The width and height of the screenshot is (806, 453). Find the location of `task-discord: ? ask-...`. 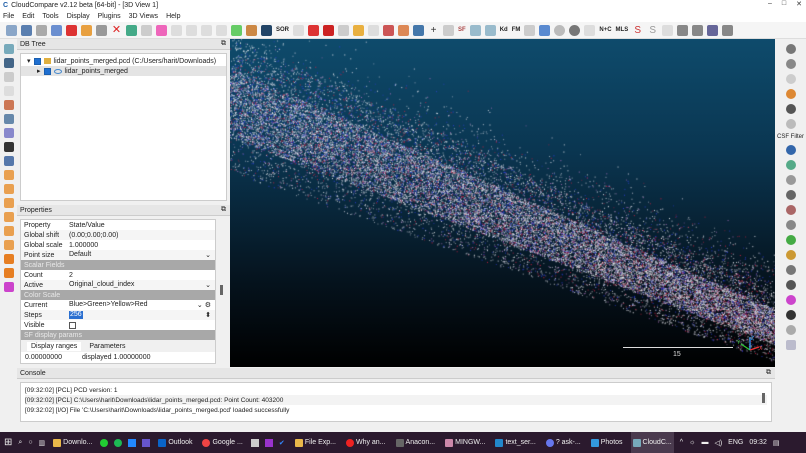

task-discord: ? ask-... is located at coordinates (563, 442).